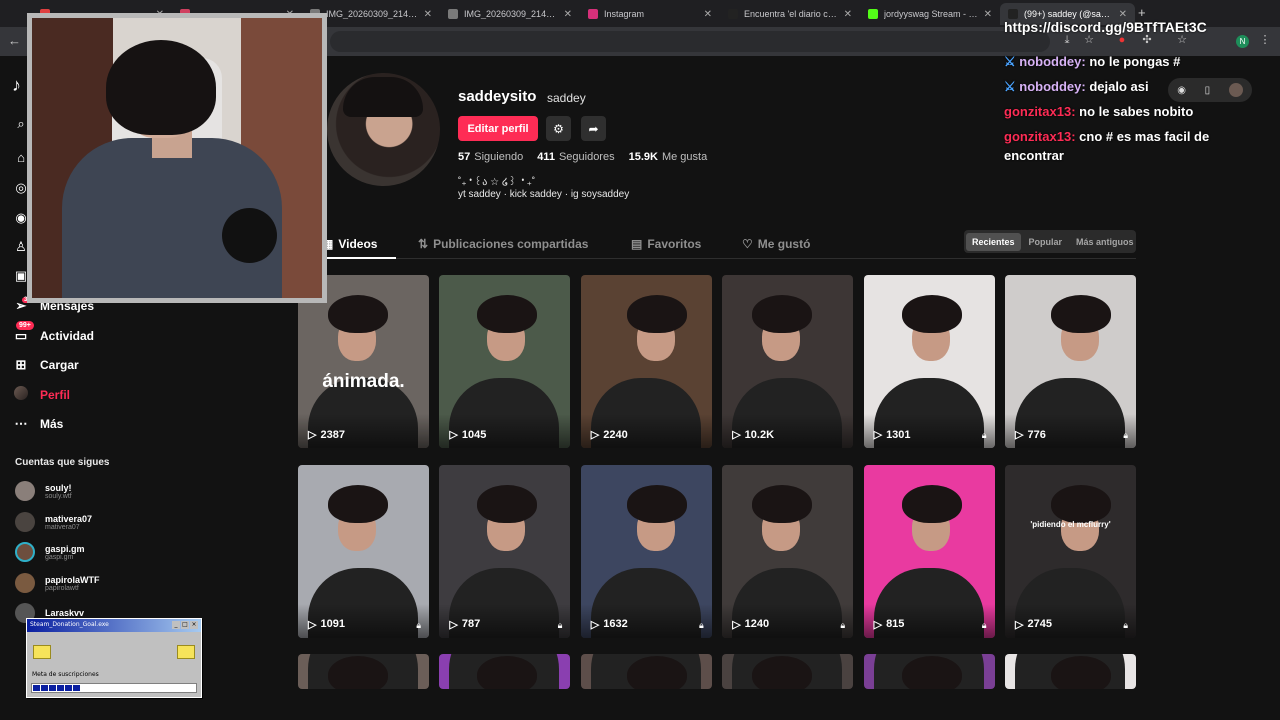 This screenshot has width=1280, height=720. What do you see at coordinates (1036, 434) in the screenshot?
I see `view-count-text: 776` at bounding box center [1036, 434].